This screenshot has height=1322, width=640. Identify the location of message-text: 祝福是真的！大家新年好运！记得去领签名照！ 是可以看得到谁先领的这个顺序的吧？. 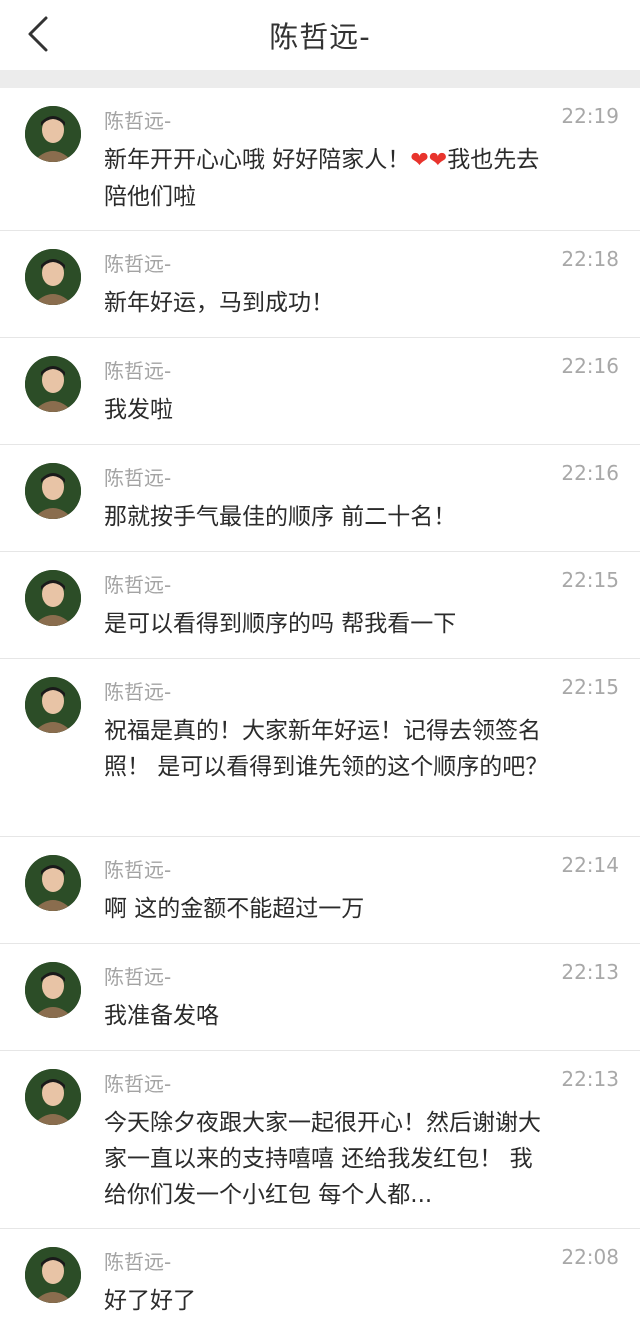
(326, 749).